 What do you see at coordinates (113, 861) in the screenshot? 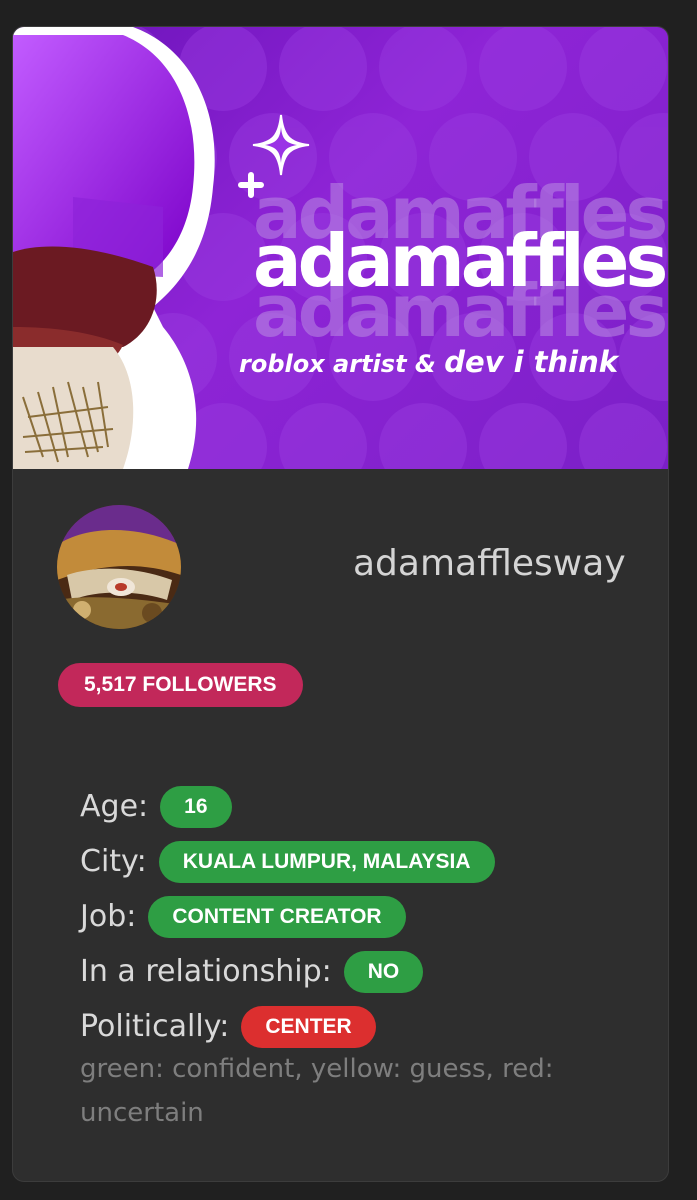
I see `fact-label: City:` at bounding box center [113, 861].